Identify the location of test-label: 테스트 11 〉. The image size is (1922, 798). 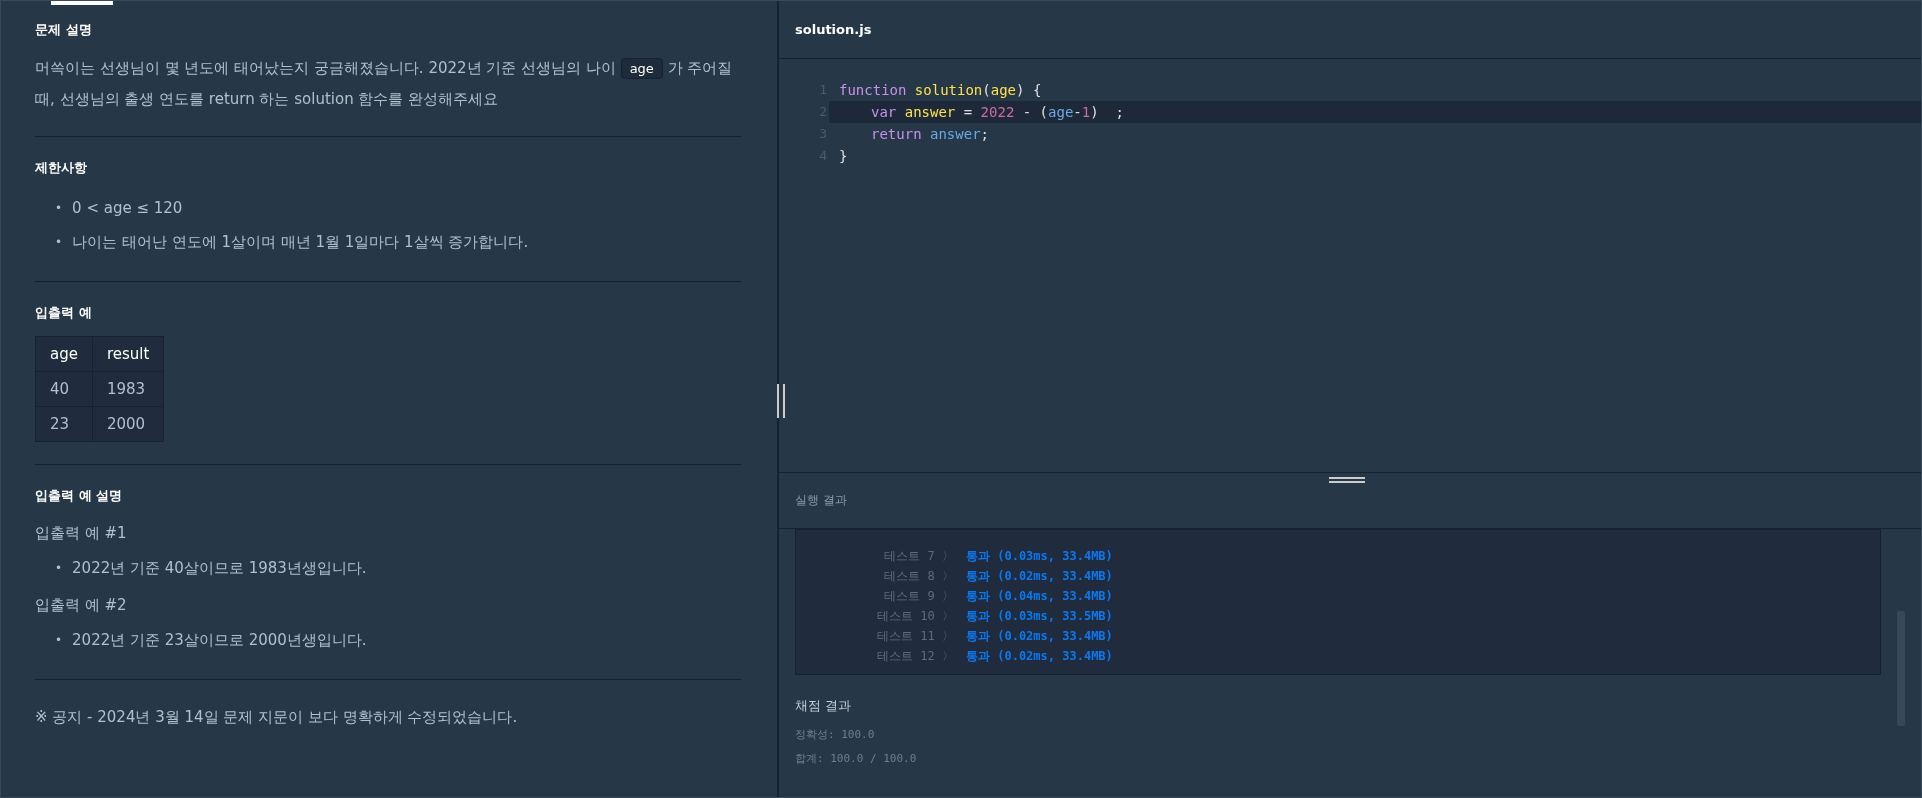
(915, 636).